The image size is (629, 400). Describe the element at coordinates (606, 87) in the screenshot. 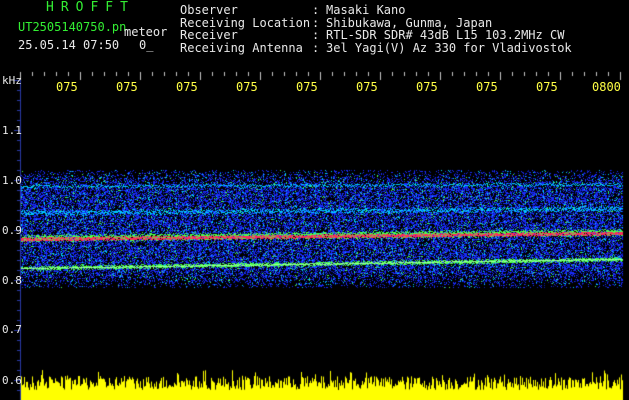

I see `x-tick-label: 0800` at that location.